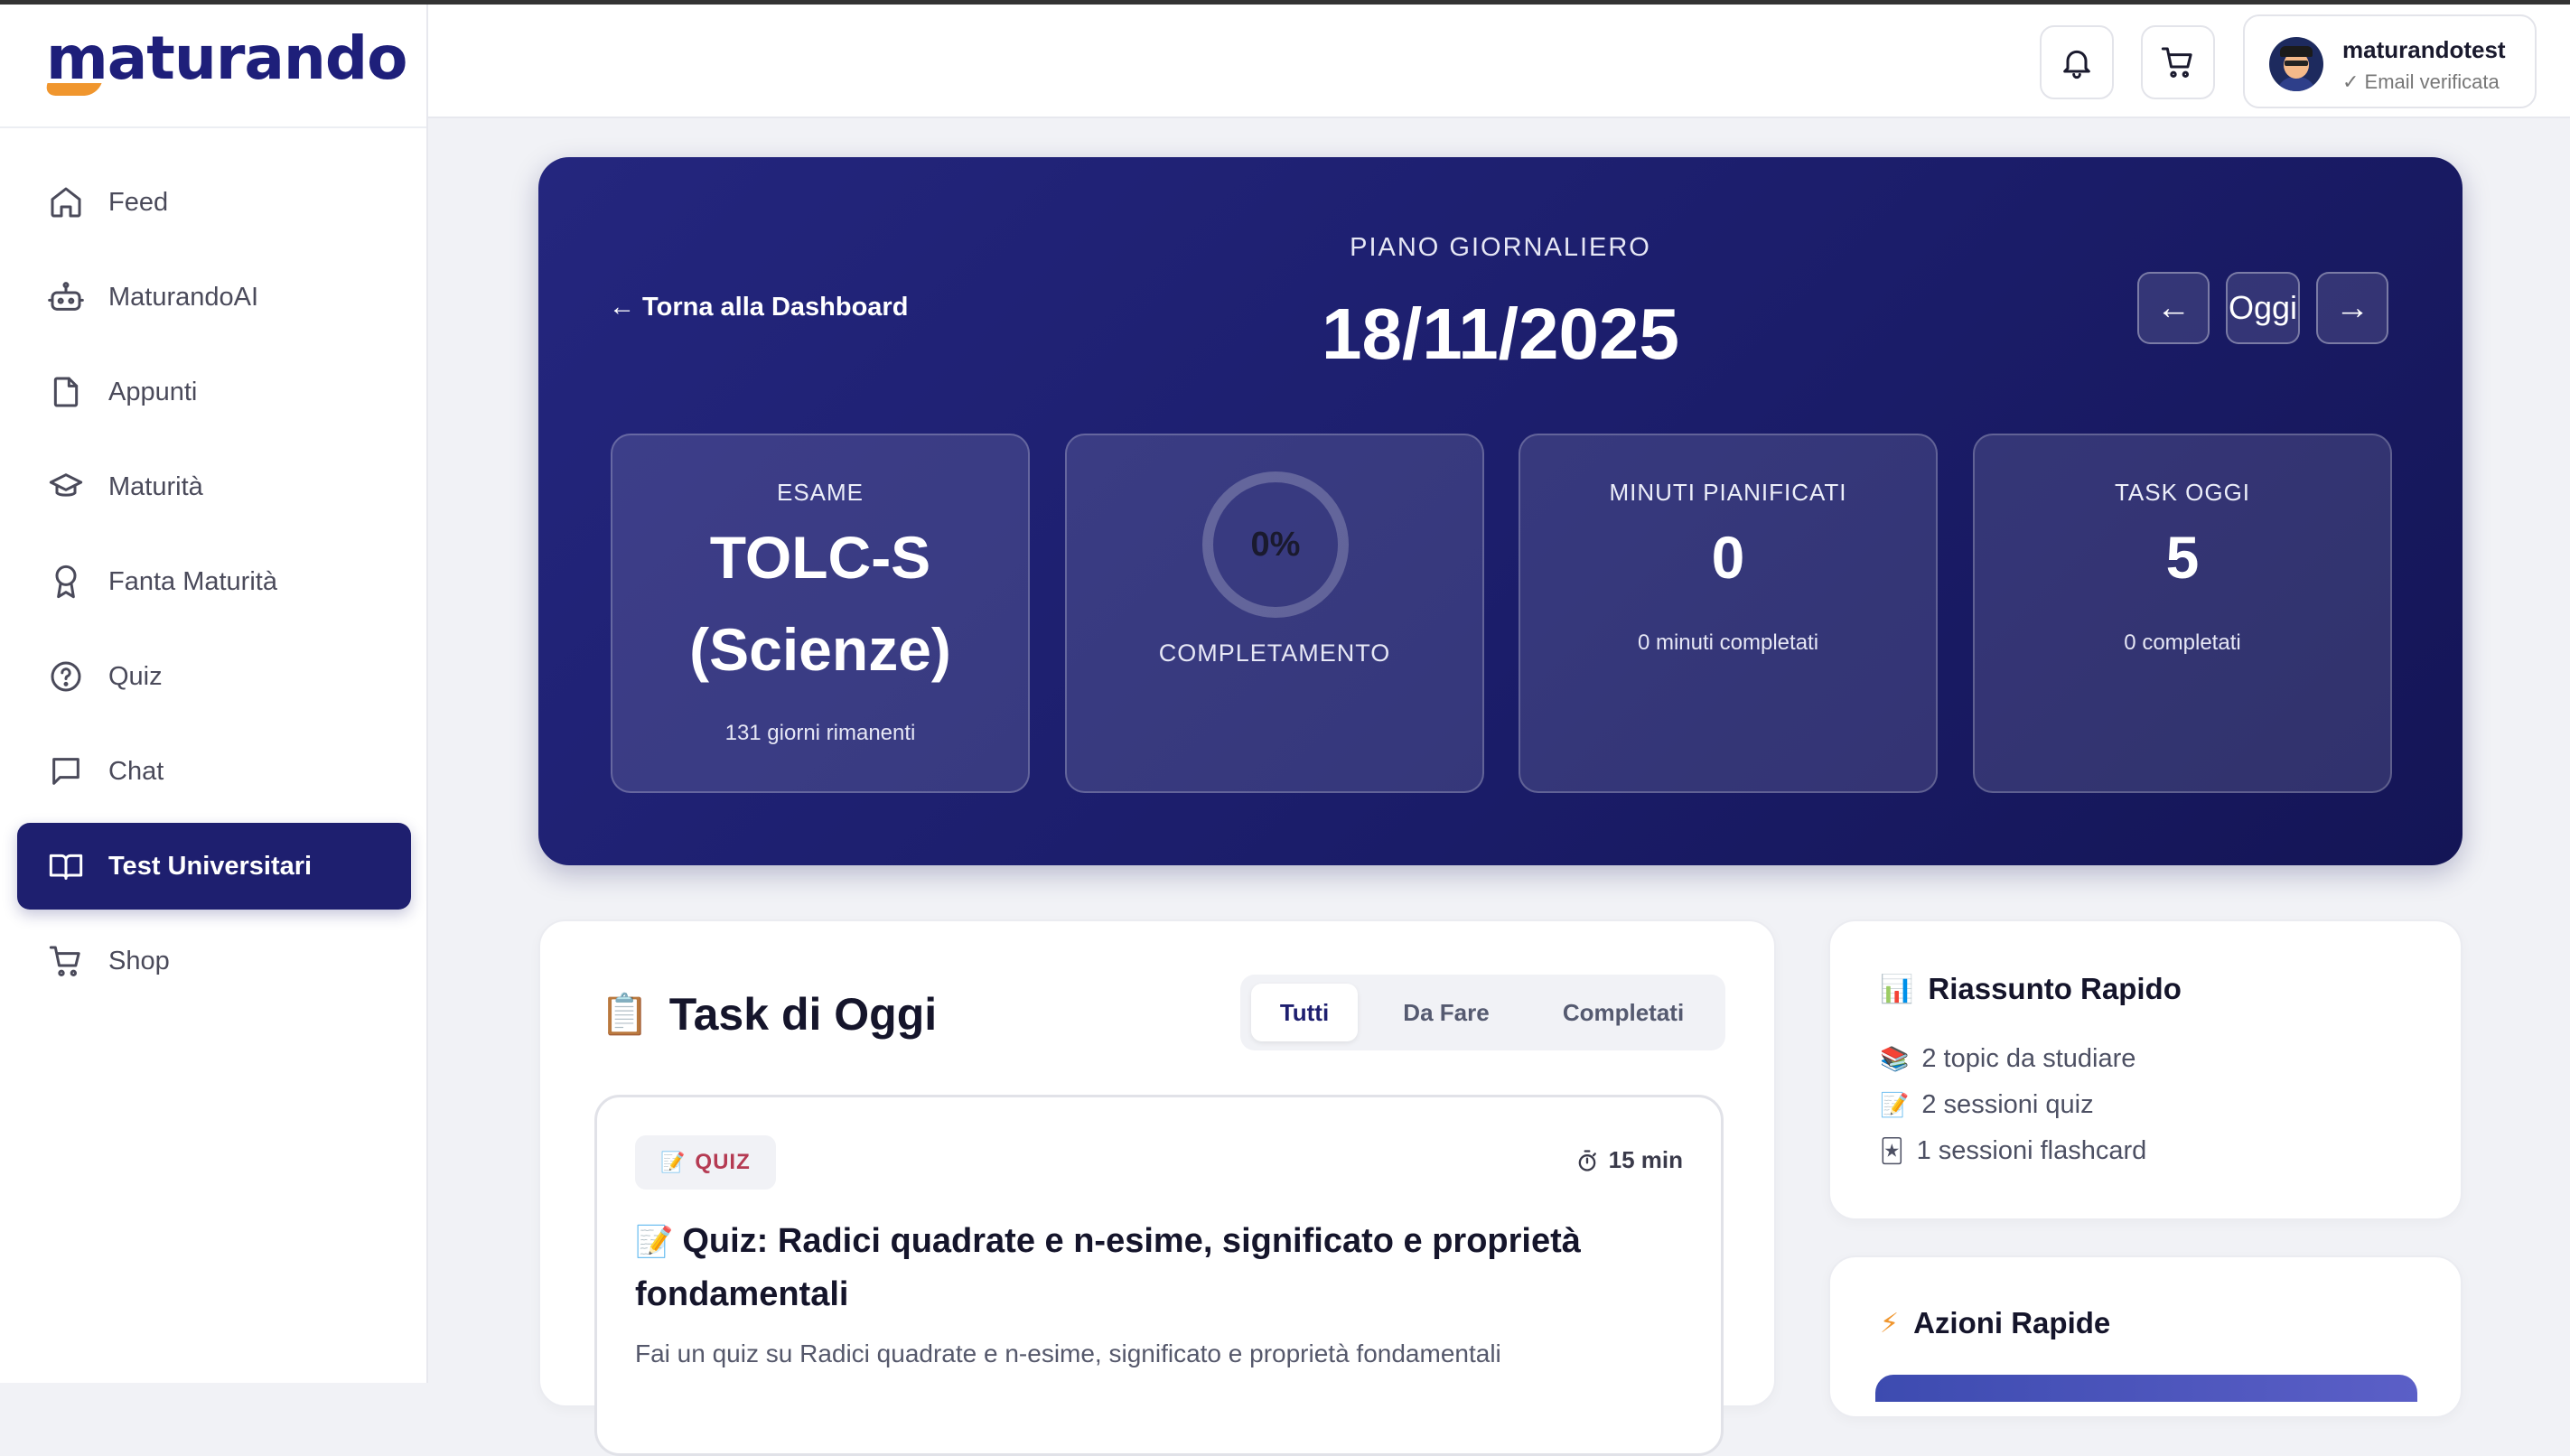  I want to click on summary-title: 📊 Riassunto Rapido, so click(2031, 989).